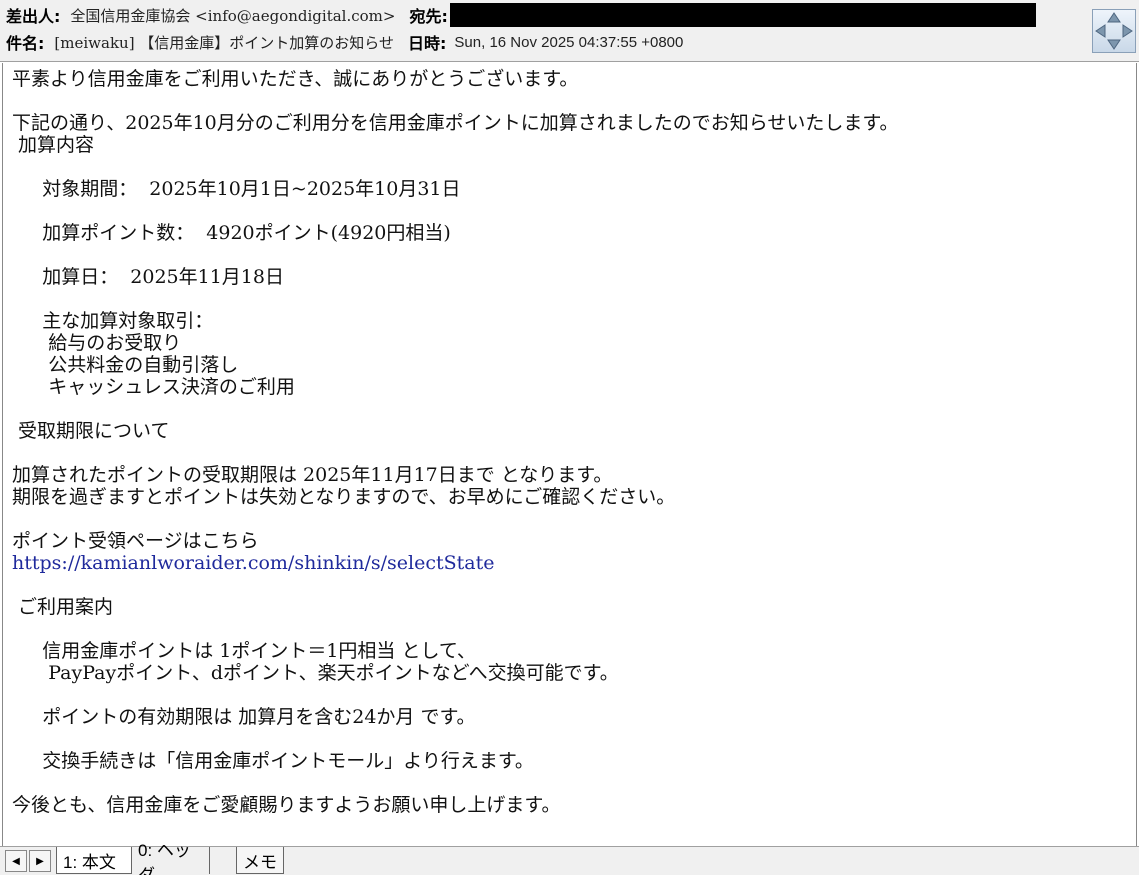 The width and height of the screenshot is (1139, 875). Describe the element at coordinates (312, 475) in the screenshot. I see `body-line: 加算されたポイントの受取期限は 2025年11月17日まで となります。` at that location.